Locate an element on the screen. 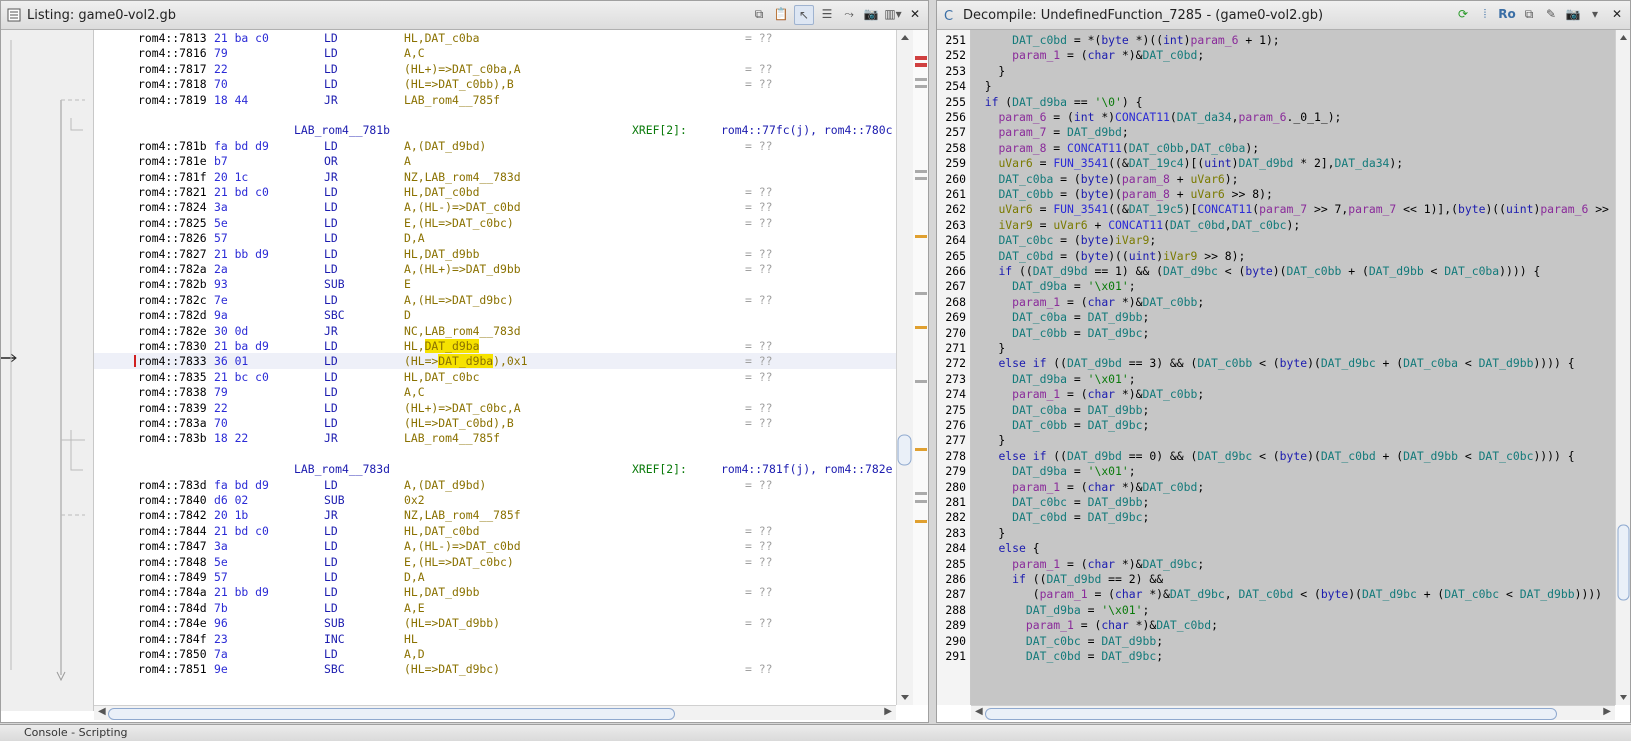 This screenshot has width=1631, height=741. listing-row: rom4::7839 22 LD (HL+)=>DAT_c0bc,A = ?? is located at coordinates (495, 408).